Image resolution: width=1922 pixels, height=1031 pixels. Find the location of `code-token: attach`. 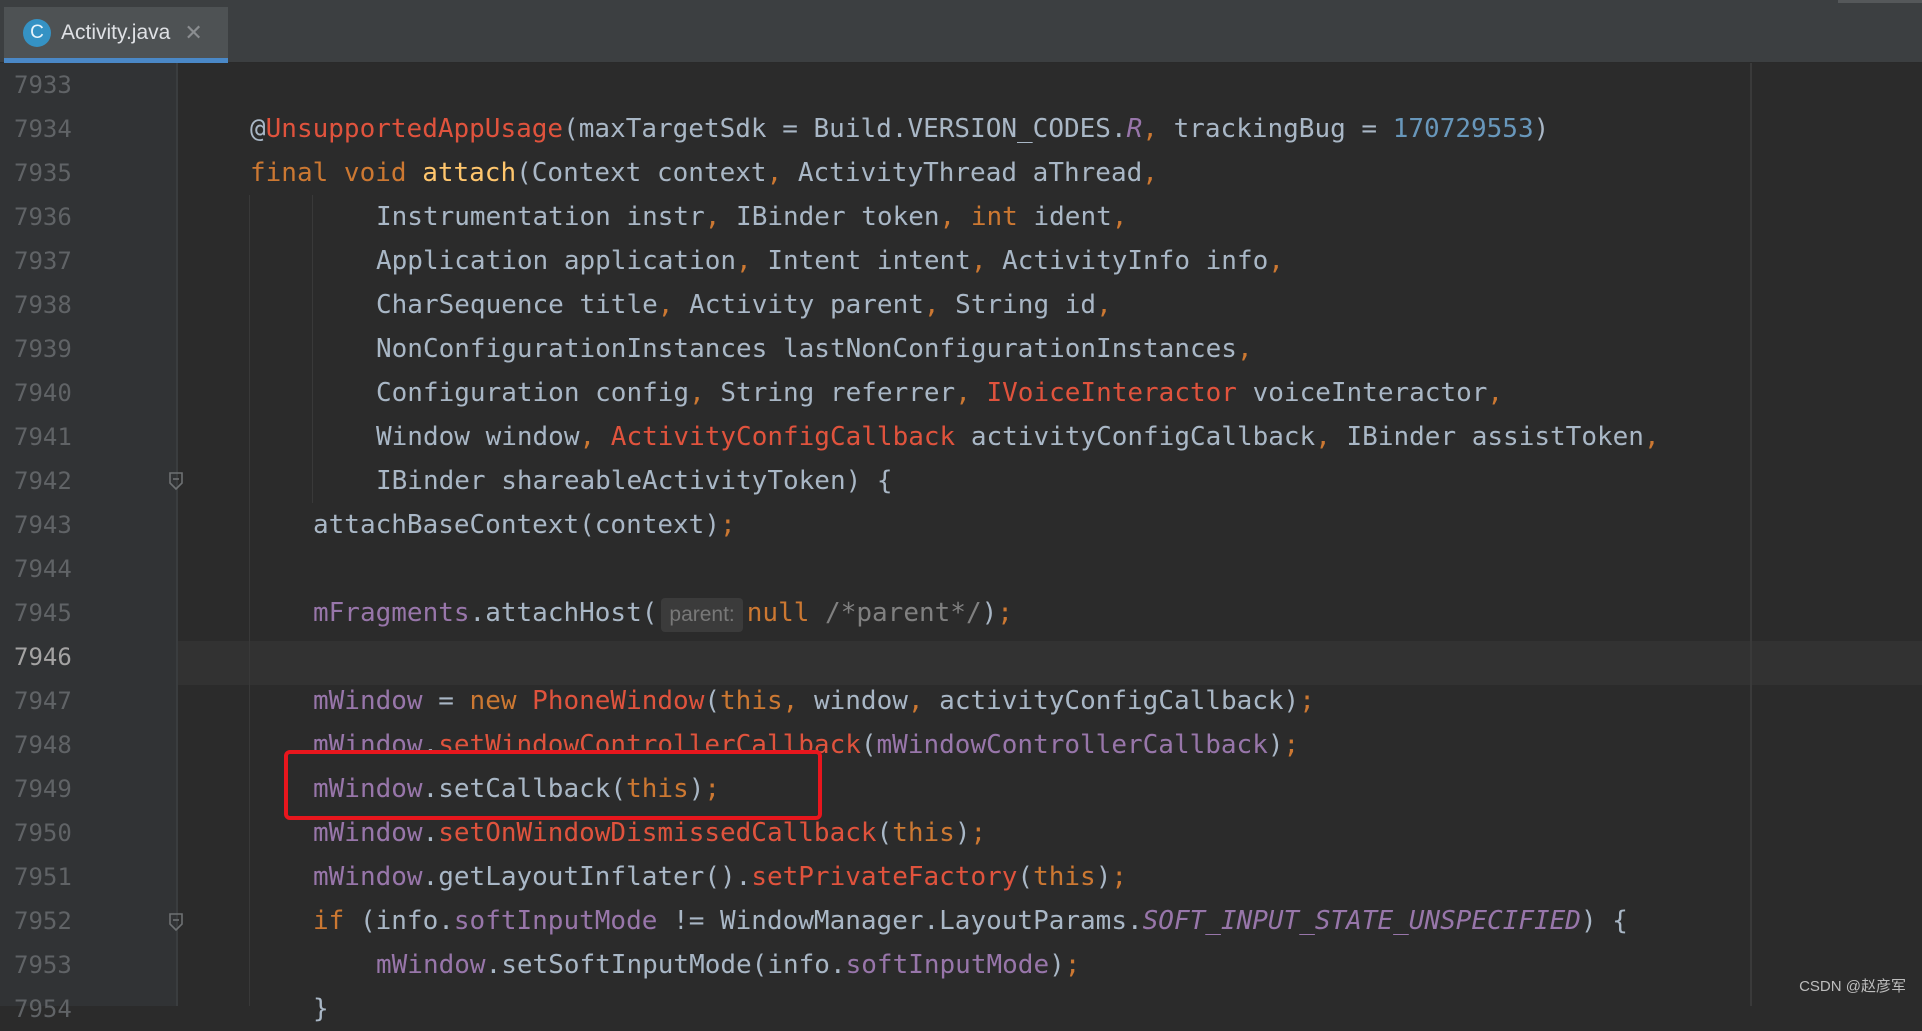

code-token: attach is located at coordinates (469, 173).